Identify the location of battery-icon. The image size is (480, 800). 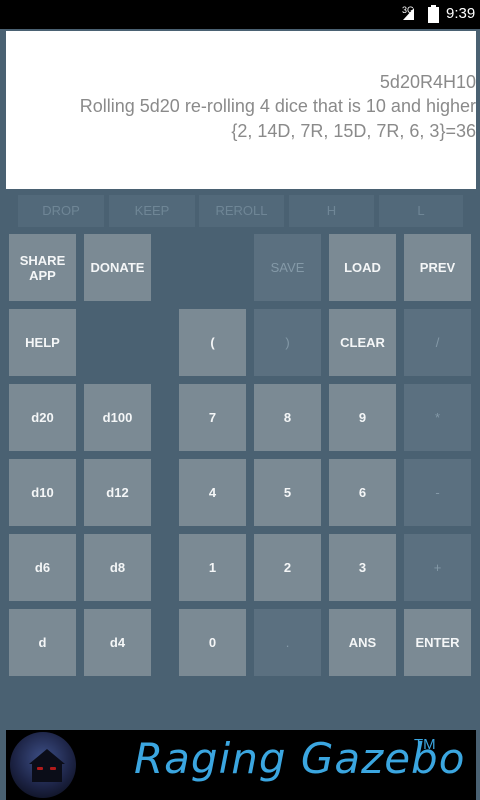
(433, 14).